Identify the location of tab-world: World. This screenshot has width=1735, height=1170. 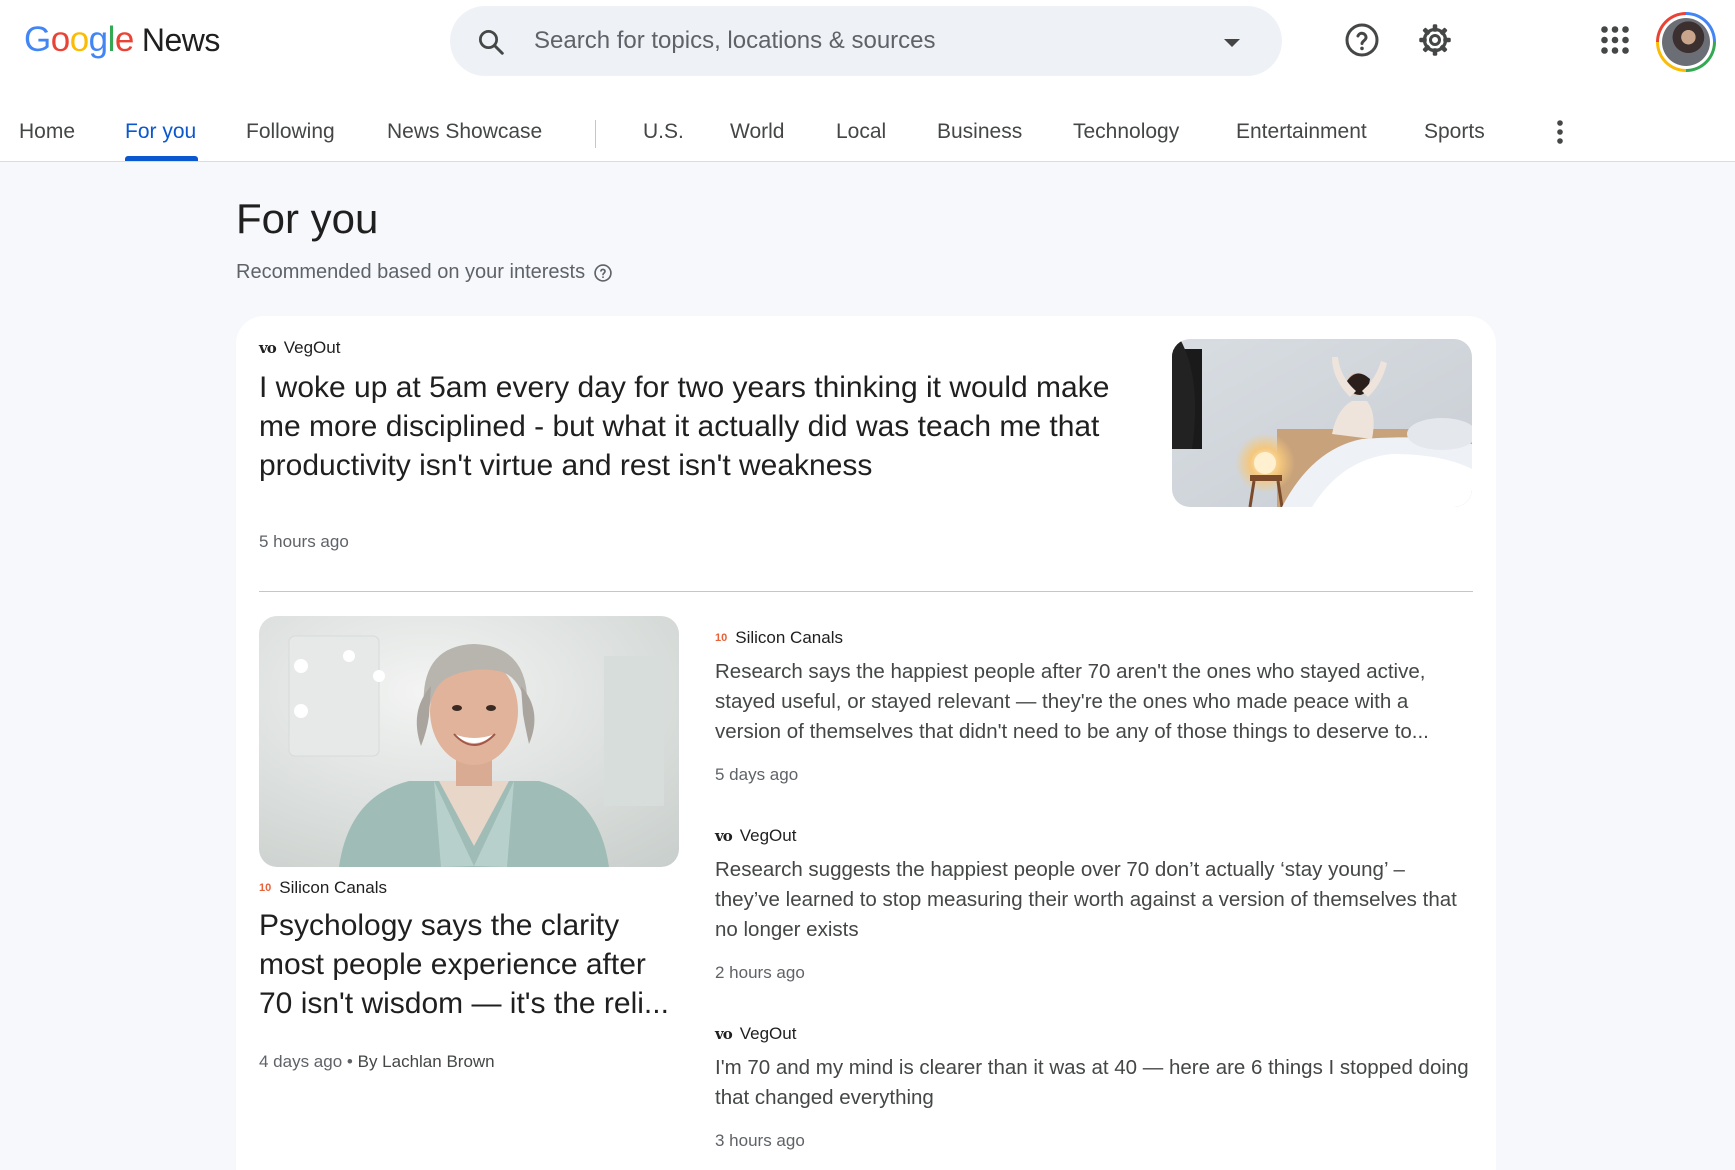
(757, 132).